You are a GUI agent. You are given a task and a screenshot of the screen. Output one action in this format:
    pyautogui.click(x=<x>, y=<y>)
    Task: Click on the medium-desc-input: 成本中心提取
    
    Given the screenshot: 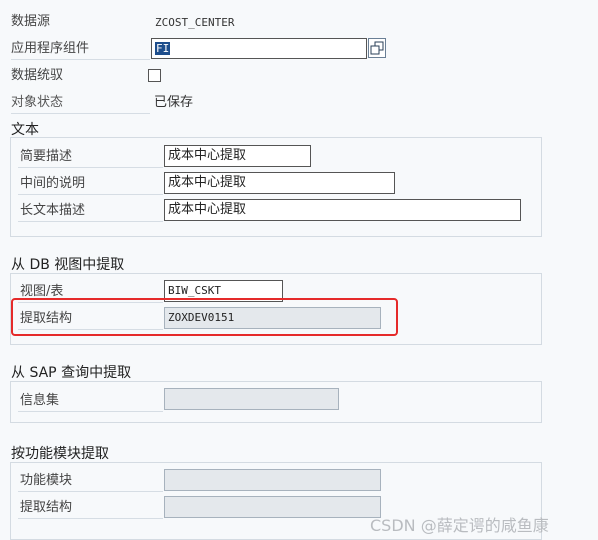 What is the action you would take?
    pyautogui.click(x=279, y=183)
    